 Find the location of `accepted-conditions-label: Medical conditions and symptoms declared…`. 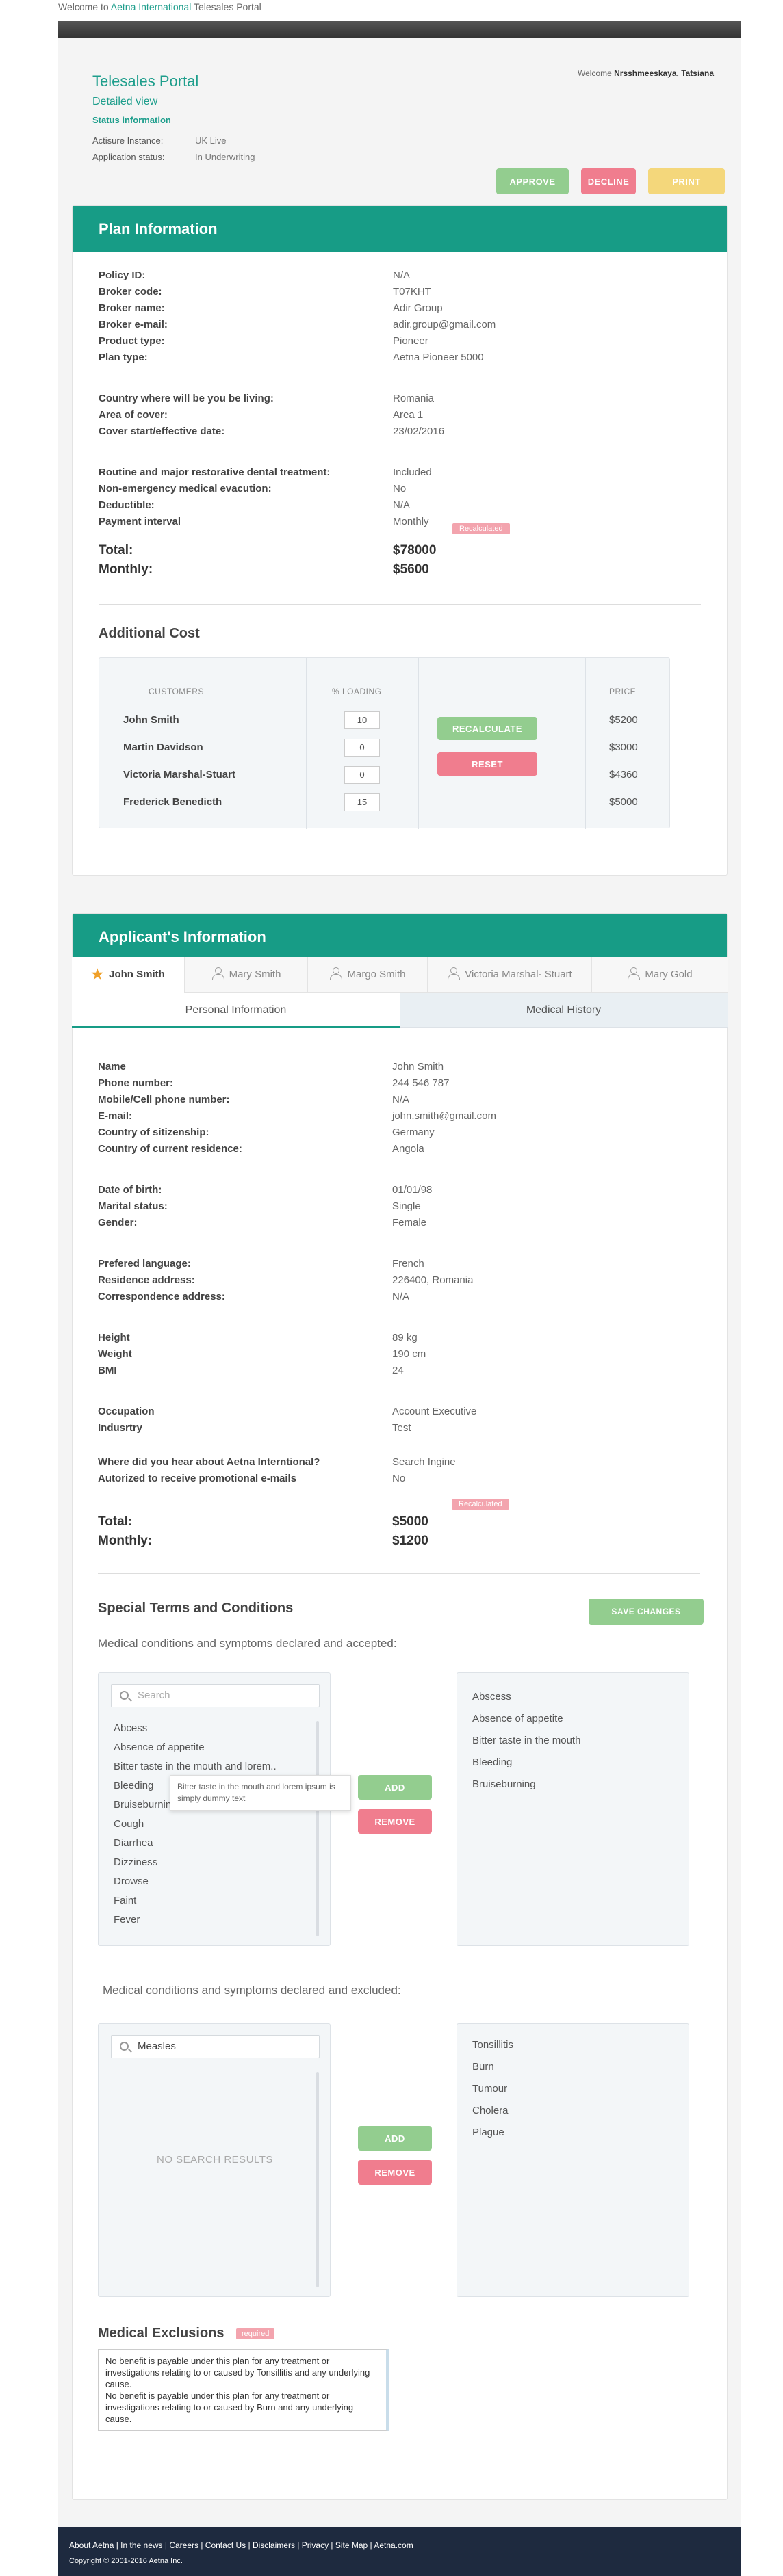

accepted-conditions-label: Medical conditions and symptoms declared… is located at coordinates (247, 1643).